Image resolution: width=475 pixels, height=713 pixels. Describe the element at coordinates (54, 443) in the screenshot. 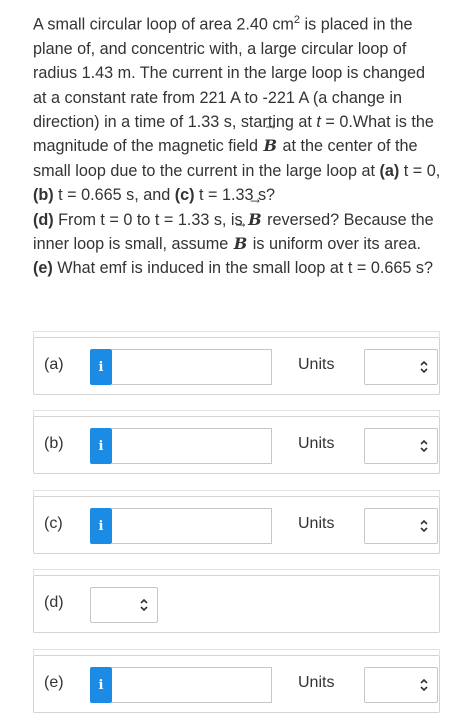

I see `part-label: (b)` at that location.